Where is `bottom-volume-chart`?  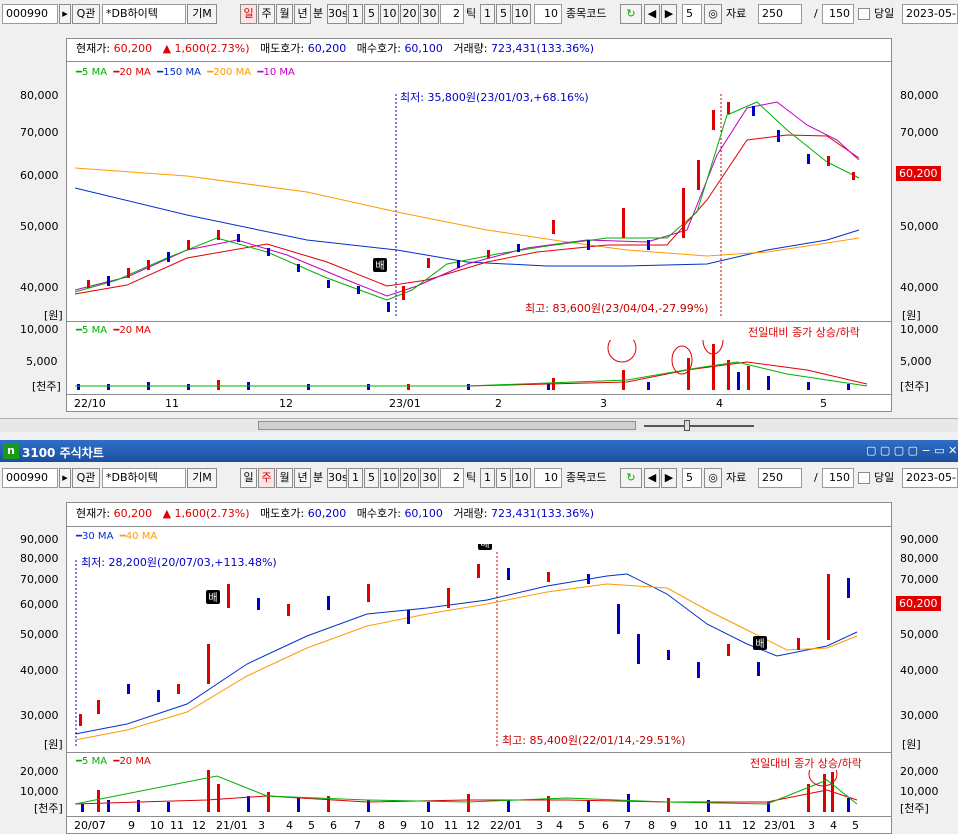 bottom-volume-chart is located at coordinates (466, 791).